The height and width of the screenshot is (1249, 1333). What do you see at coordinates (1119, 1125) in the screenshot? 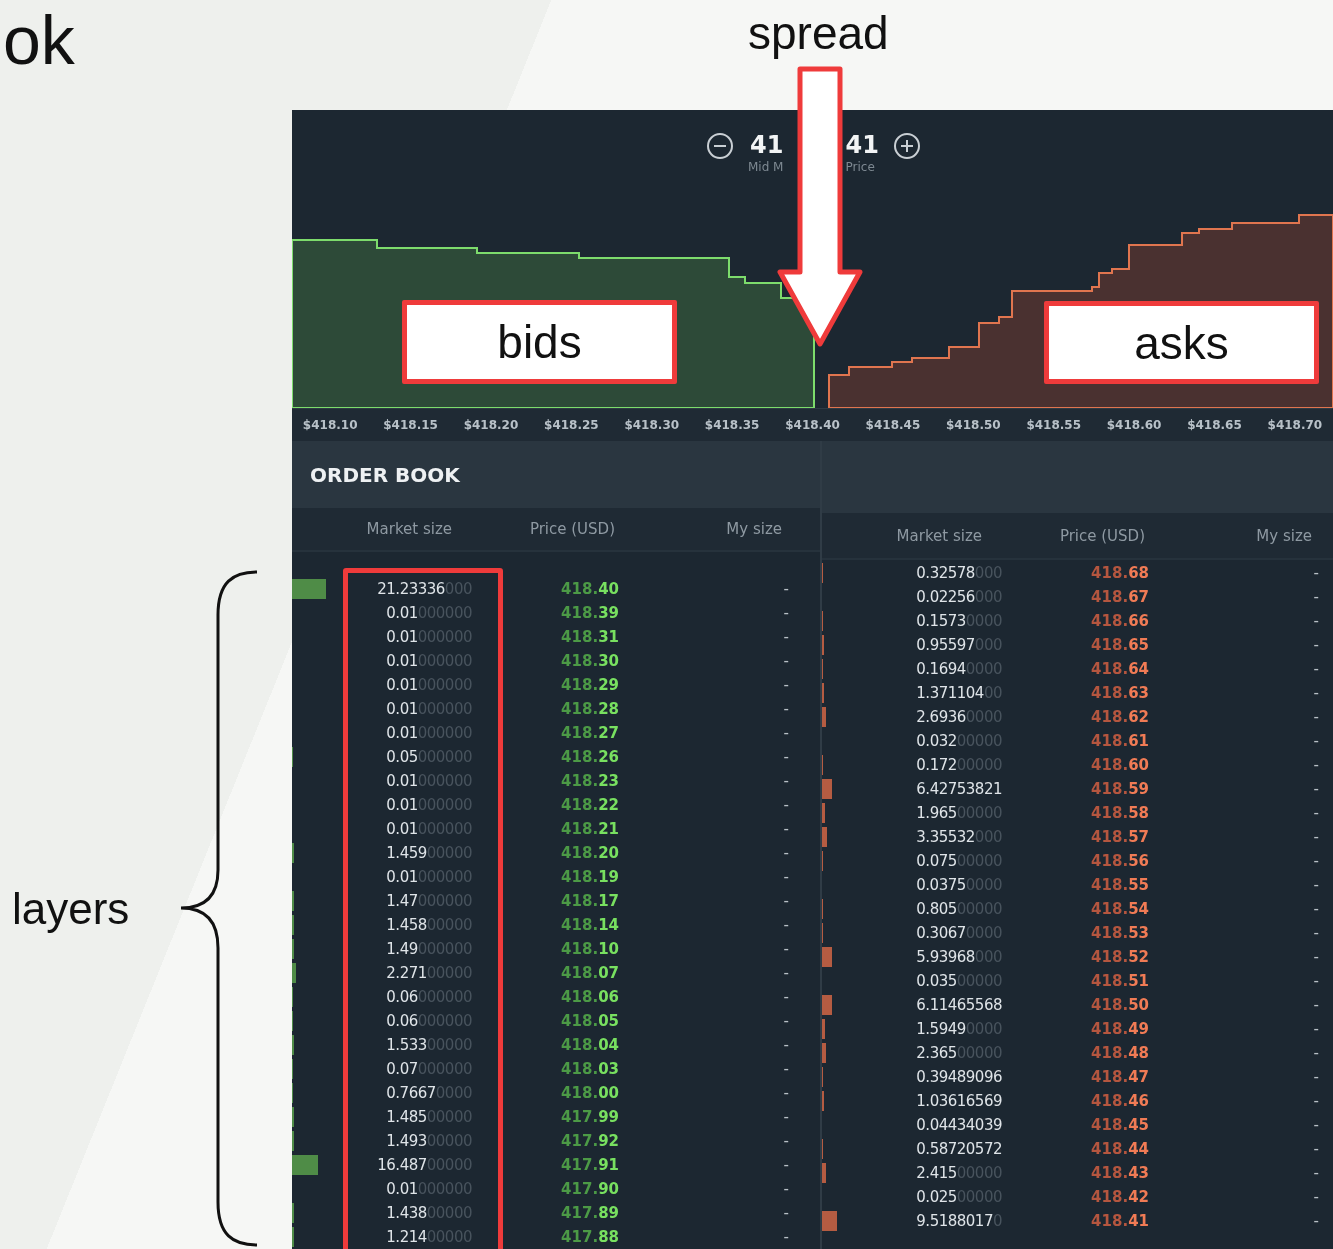
I see `price-cell-text: 418.45` at bounding box center [1119, 1125].